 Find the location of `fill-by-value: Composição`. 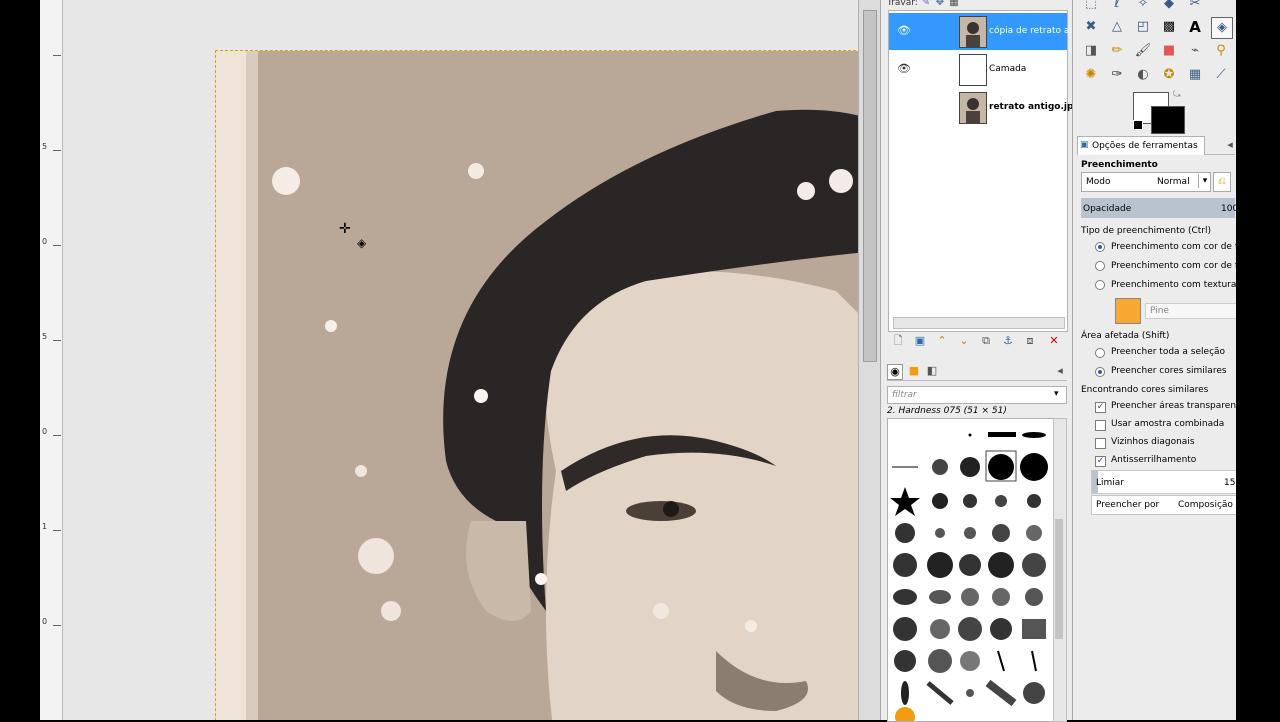

fill-by-value: Composição is located at coordinates (1205, 505).